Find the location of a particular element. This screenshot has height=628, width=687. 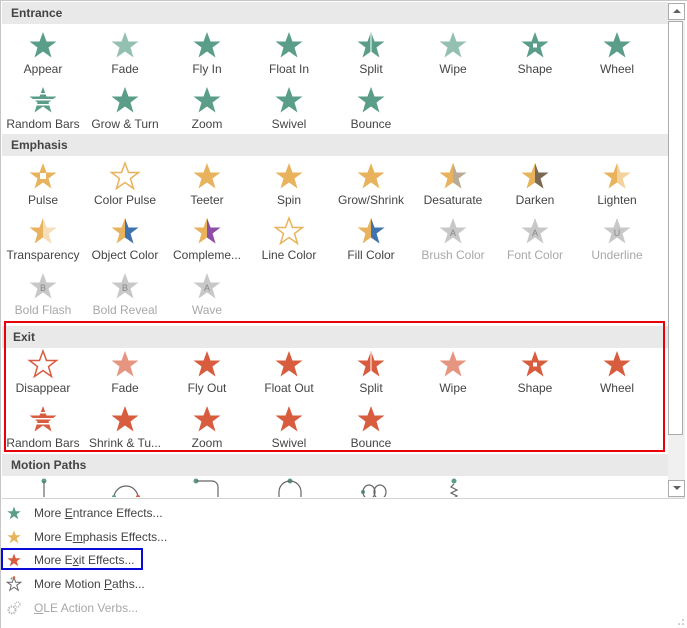

effect-label: Disappear is located at coordinates (43, 388).